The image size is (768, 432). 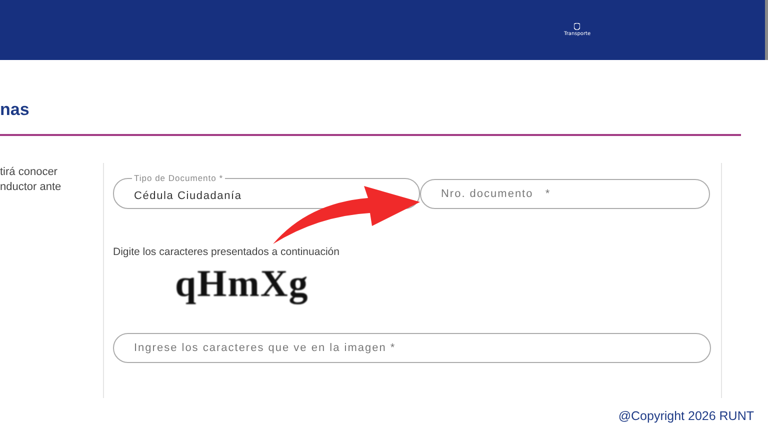 What do you see at coordinates (31, 187) in the screenshot?
I see `intro-text: nductor ante` at bounding box center [31, 187].